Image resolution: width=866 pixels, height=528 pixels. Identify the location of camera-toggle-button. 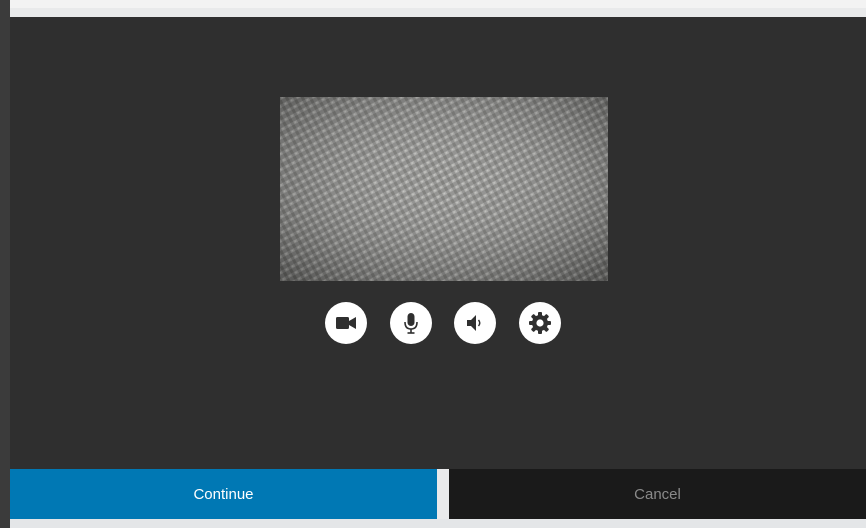
(346, 323).